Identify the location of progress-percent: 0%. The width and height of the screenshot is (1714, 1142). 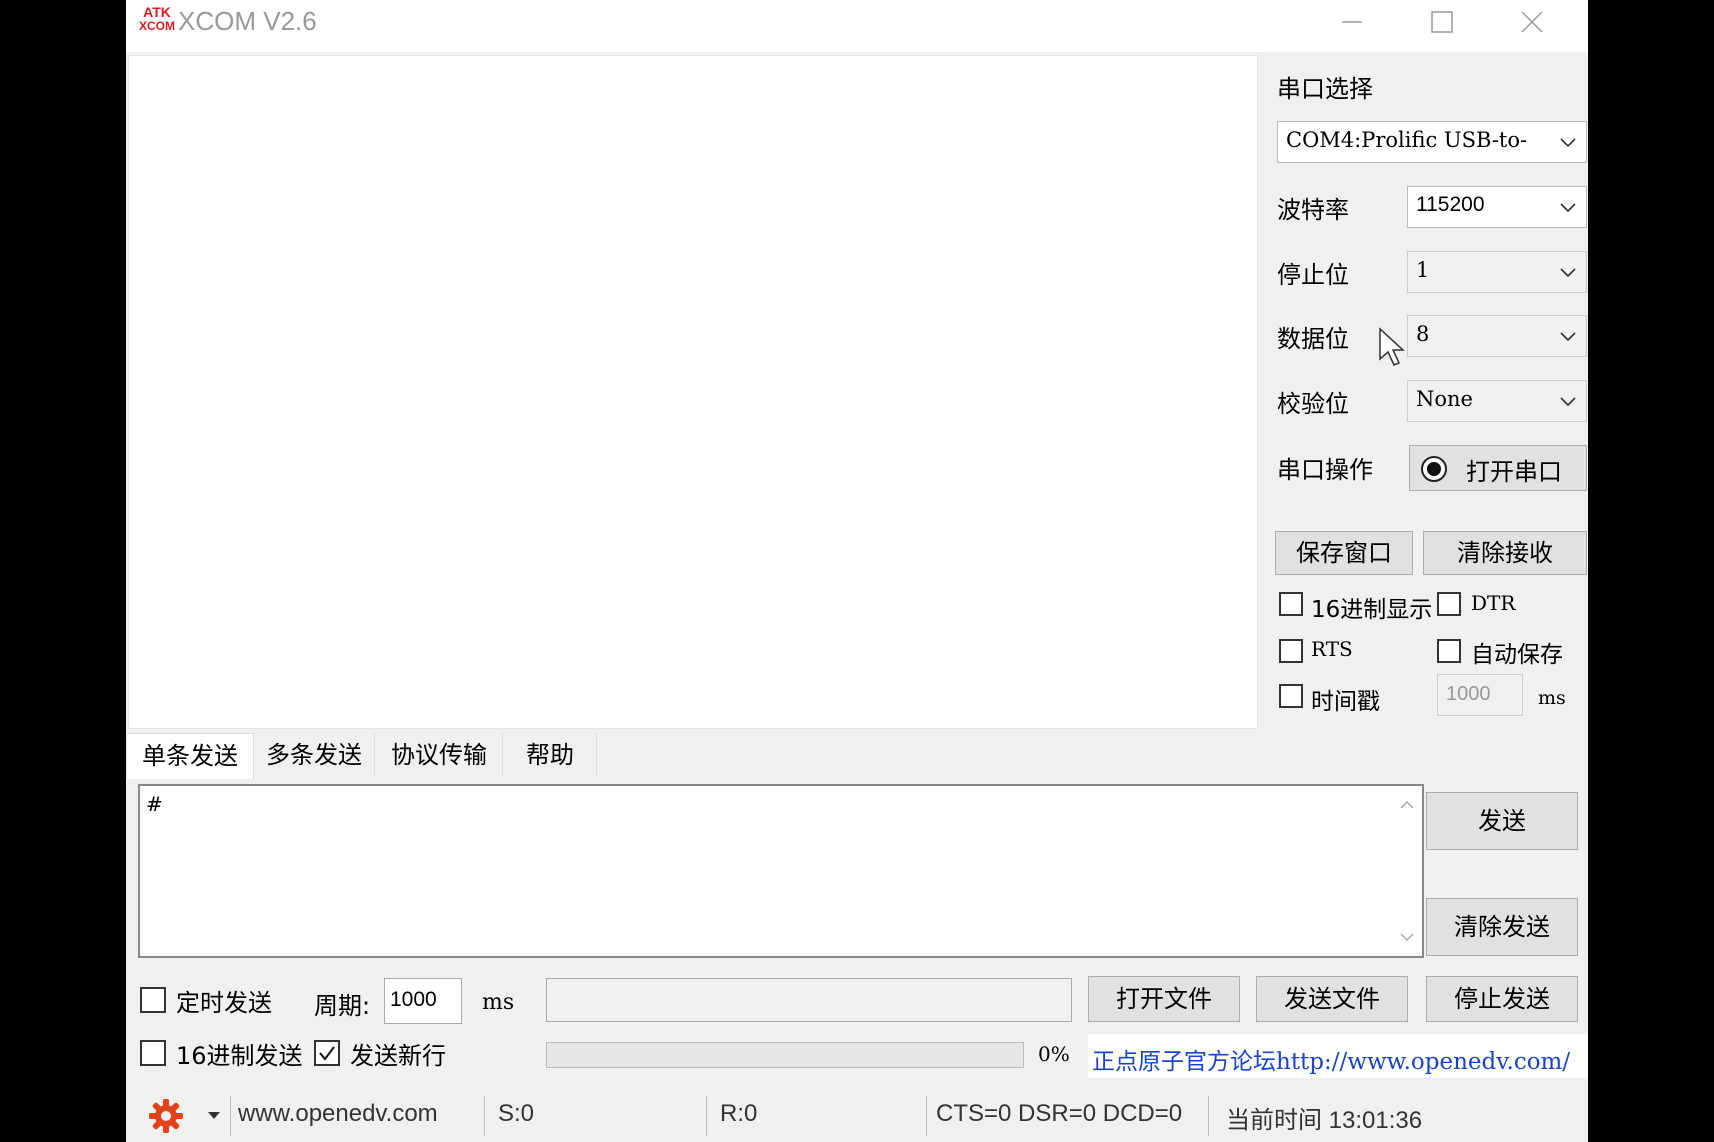
(1054, 1054).